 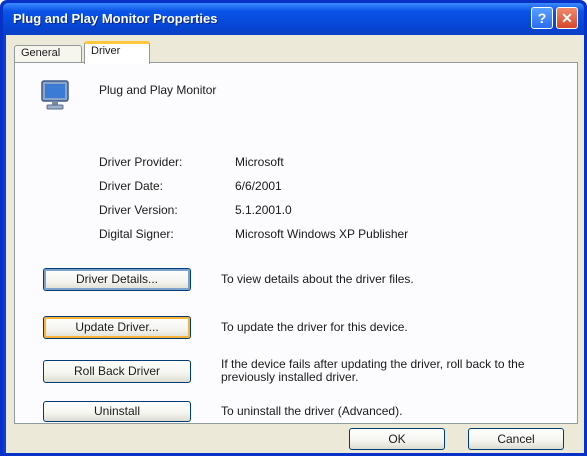 What do you see at coordinates (48, 54) in the screenshot?
I see `tab-general: General` at bounding box center [48, 54].